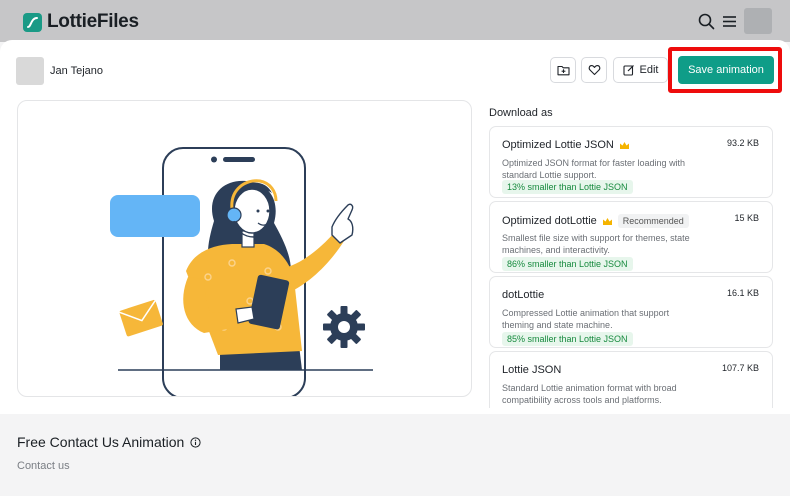 This screenshot has width=790, height=496. I want to click on option-size: 15 KB, so click(746, 218).